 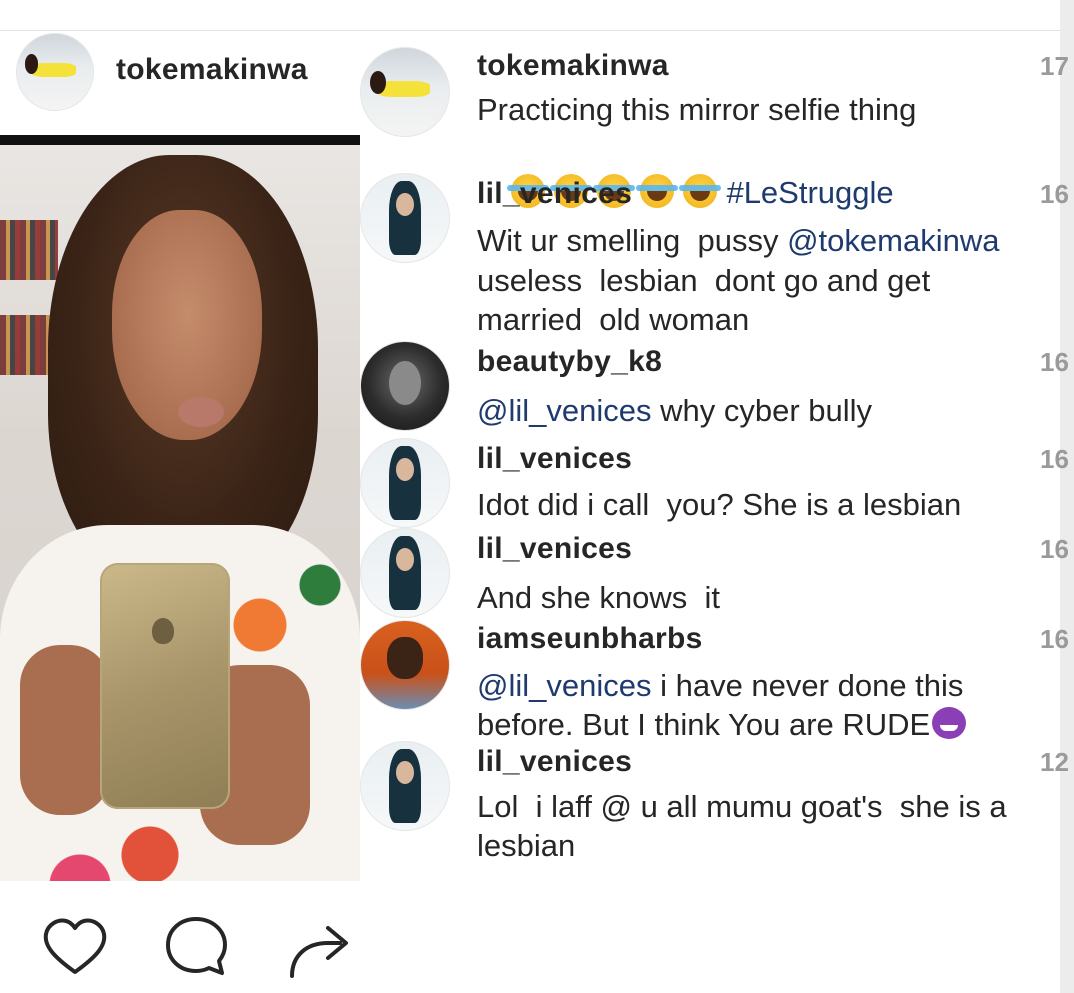 I want to click on comment-text: Lol i laff @ u all mumu goat's she is a, so click(x=742, y=806).